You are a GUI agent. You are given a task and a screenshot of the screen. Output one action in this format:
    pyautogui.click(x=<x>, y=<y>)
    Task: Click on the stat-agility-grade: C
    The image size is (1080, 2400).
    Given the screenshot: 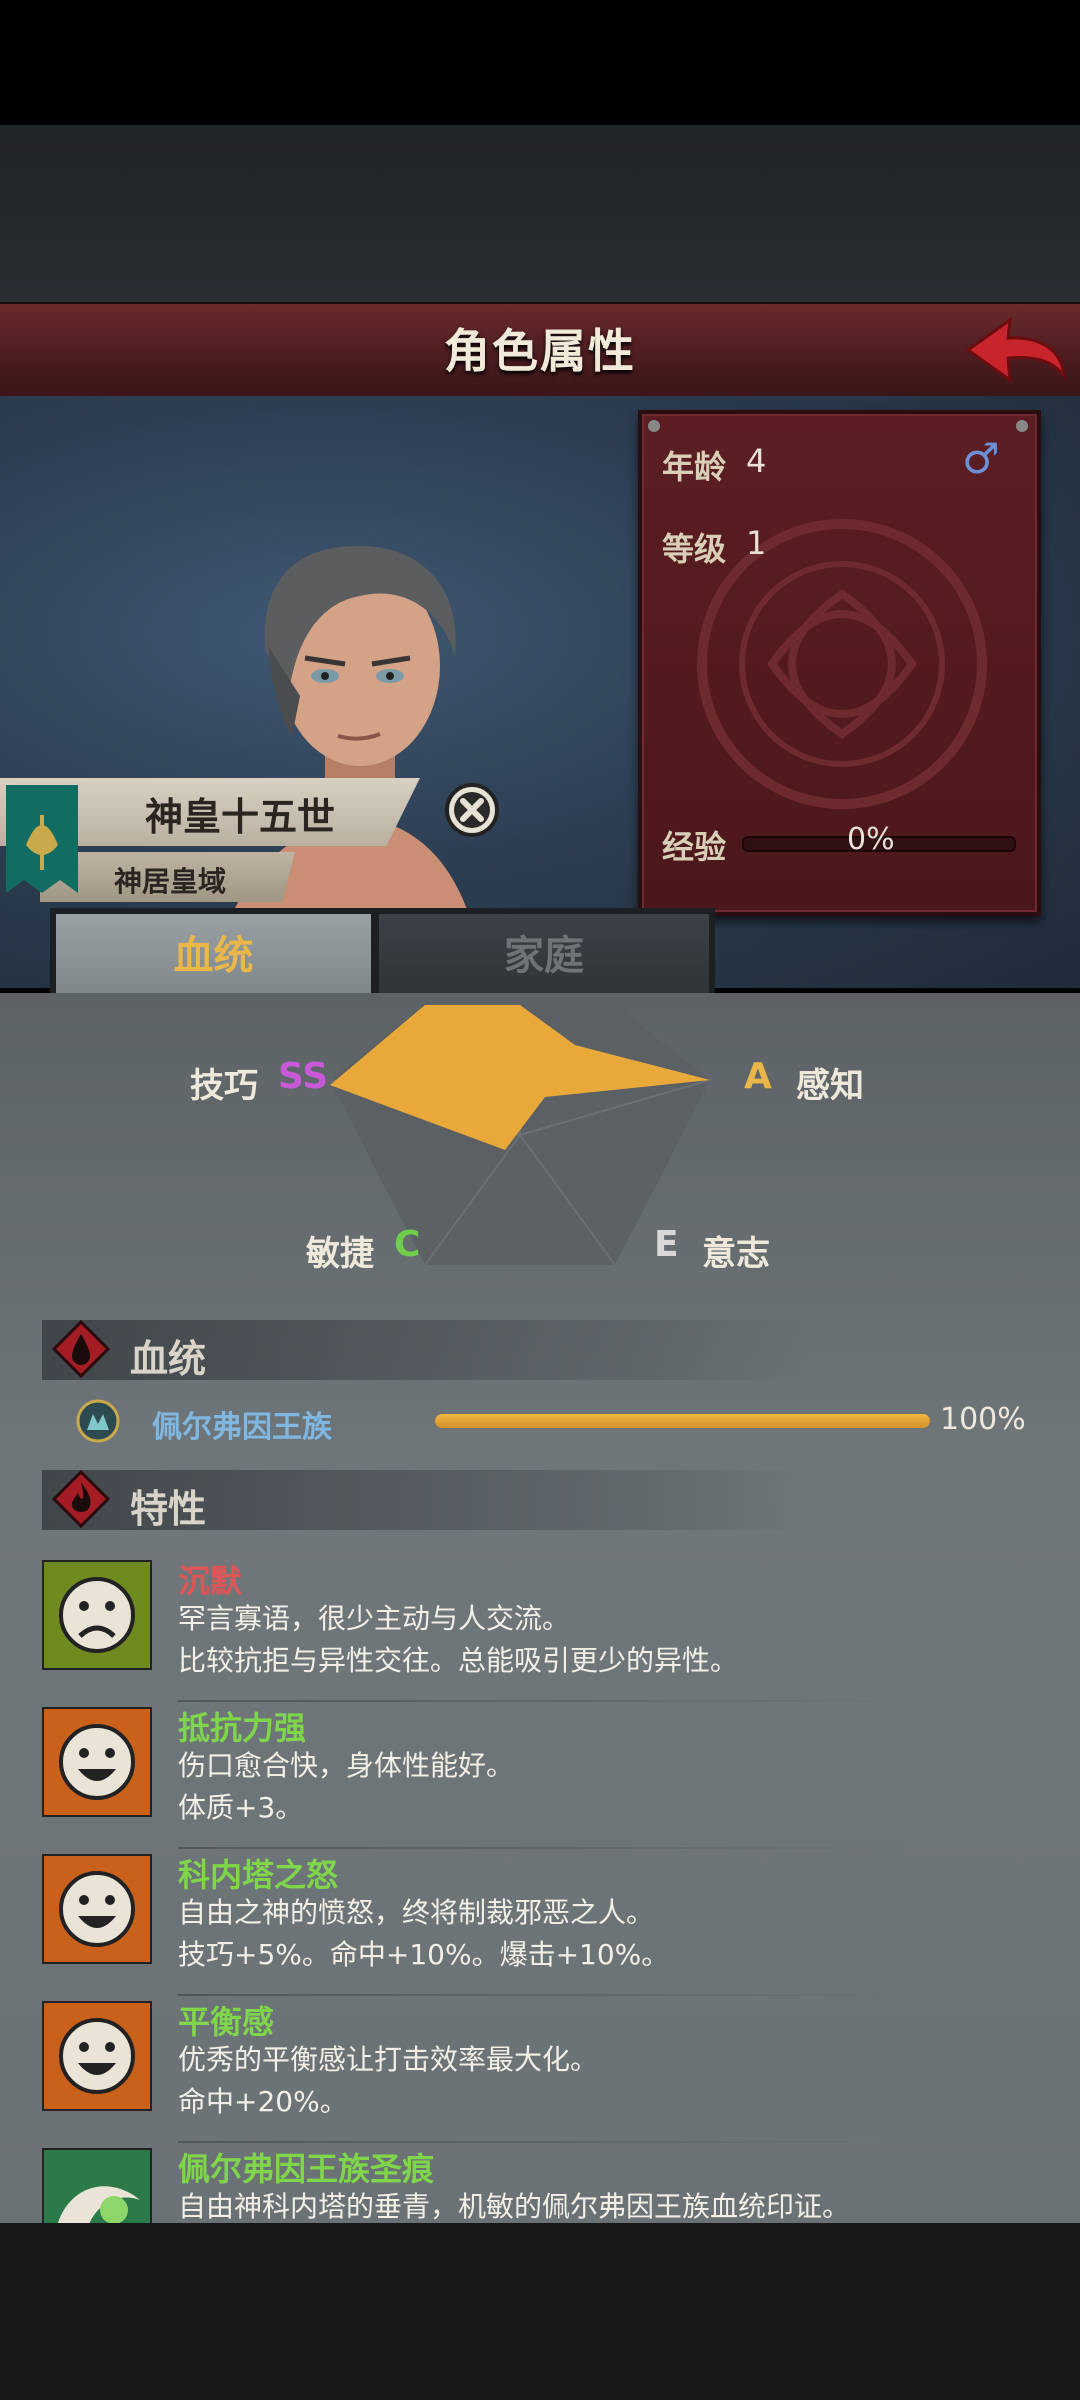 What is the action you would take?
    pyautogui.click(x=407, y=1244)
    